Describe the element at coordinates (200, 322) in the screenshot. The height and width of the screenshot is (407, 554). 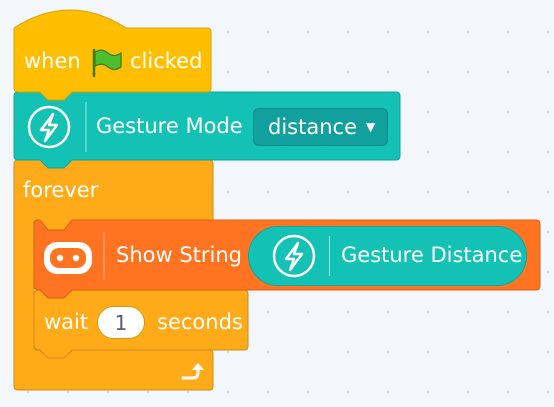
I see `seconds-label: seconds` at that location.